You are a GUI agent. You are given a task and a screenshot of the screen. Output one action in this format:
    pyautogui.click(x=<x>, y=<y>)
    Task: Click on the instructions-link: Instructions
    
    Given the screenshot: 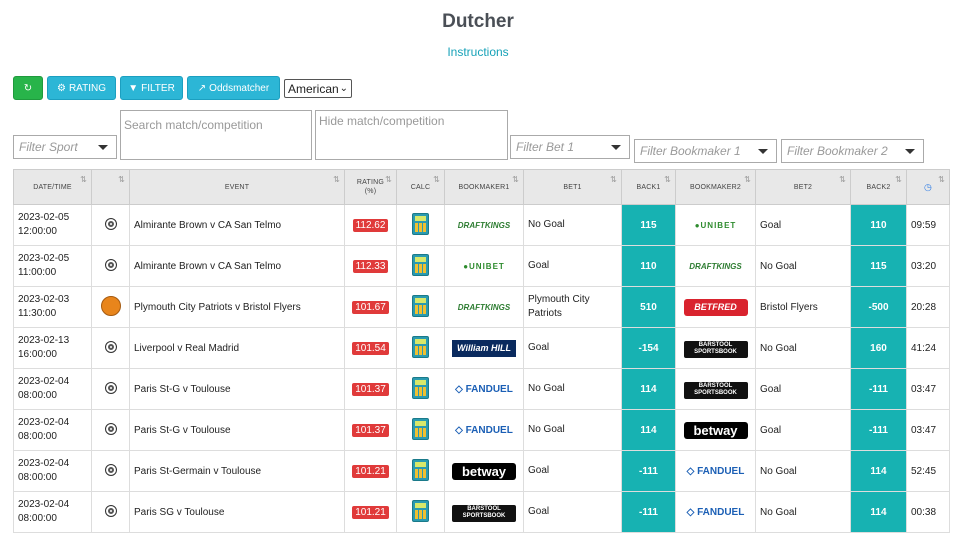 What is the action you would take?
    pyautogui.click(x=478, y=52)
    